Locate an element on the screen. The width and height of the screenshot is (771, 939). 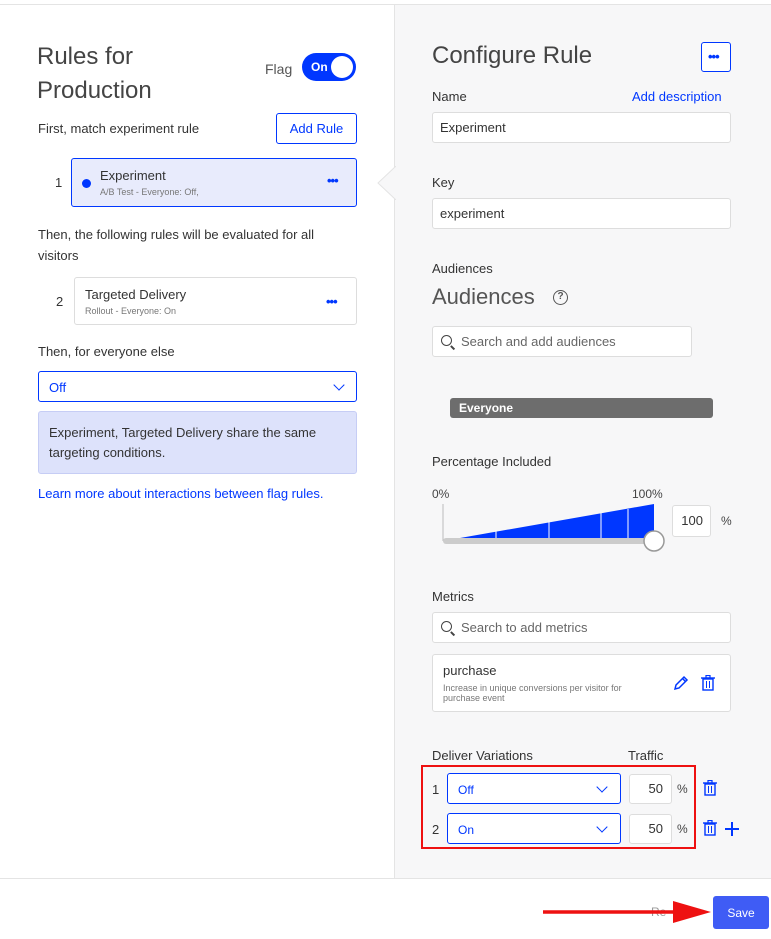
help-icon: ? is located at coordinates (560, 297).